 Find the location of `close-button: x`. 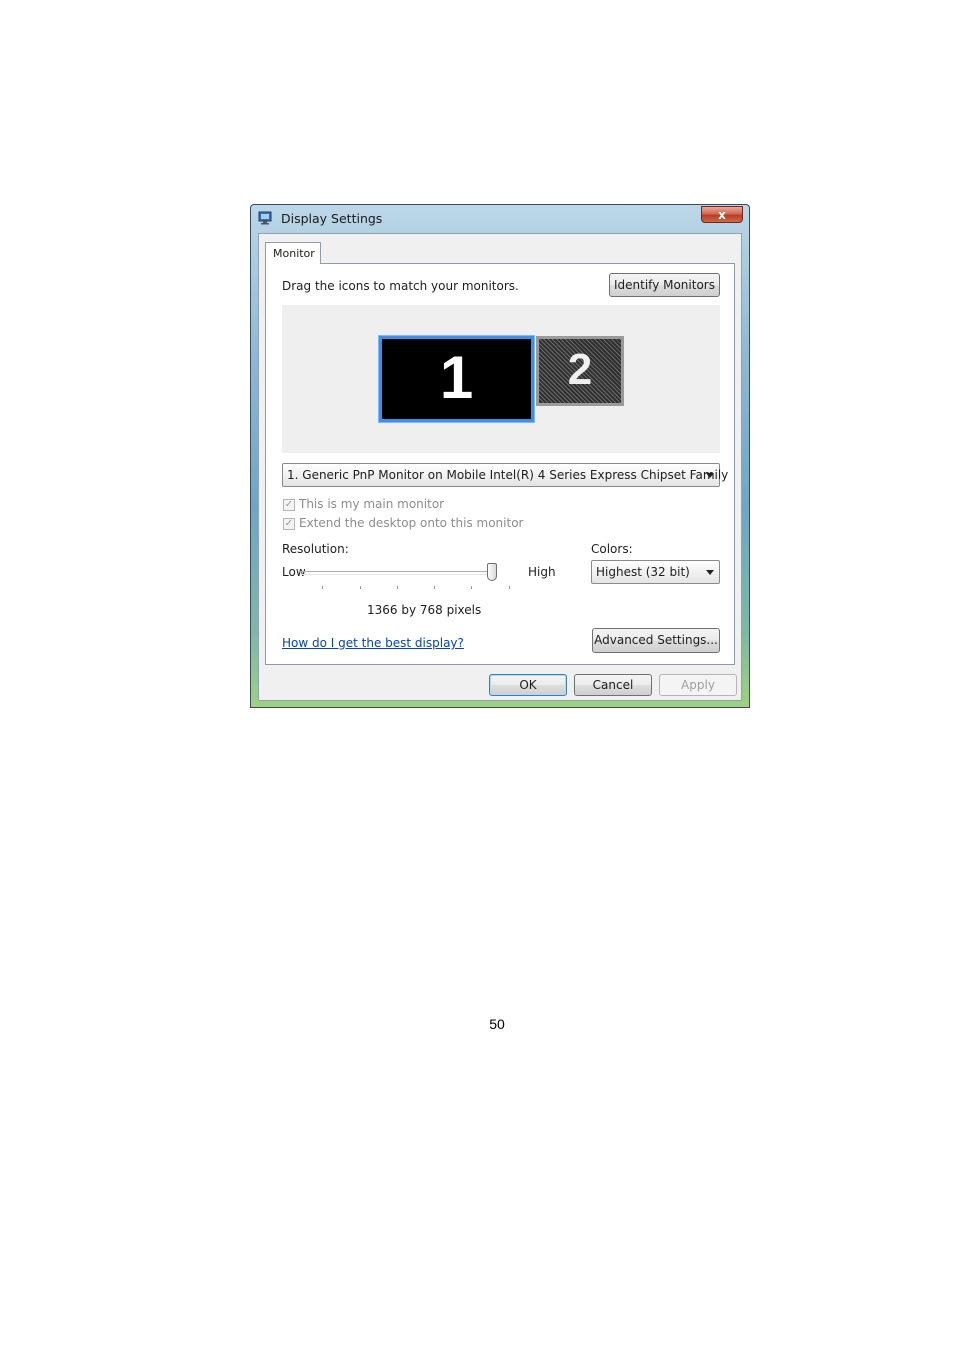

close-button: x is located at coordinates (722, 214).